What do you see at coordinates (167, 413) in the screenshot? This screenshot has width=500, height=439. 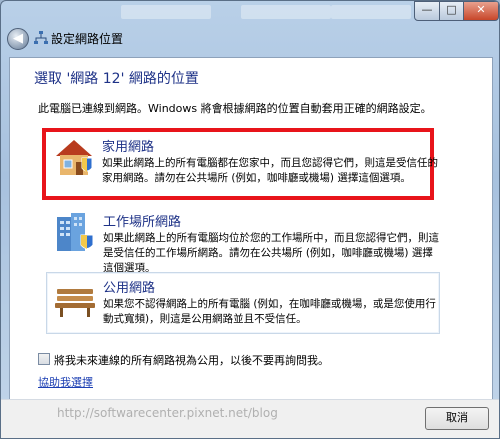 I see `watermark-text: http://softwarecenter.pixnet.net/blog` at bounding box center [167, 413].